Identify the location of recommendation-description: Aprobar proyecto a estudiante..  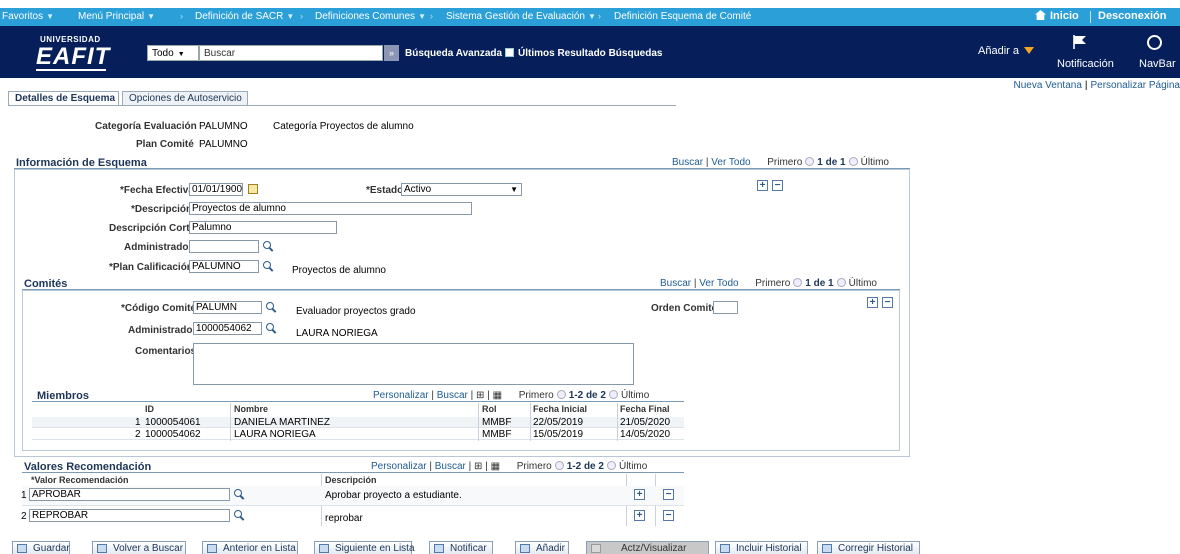
(393, 495).